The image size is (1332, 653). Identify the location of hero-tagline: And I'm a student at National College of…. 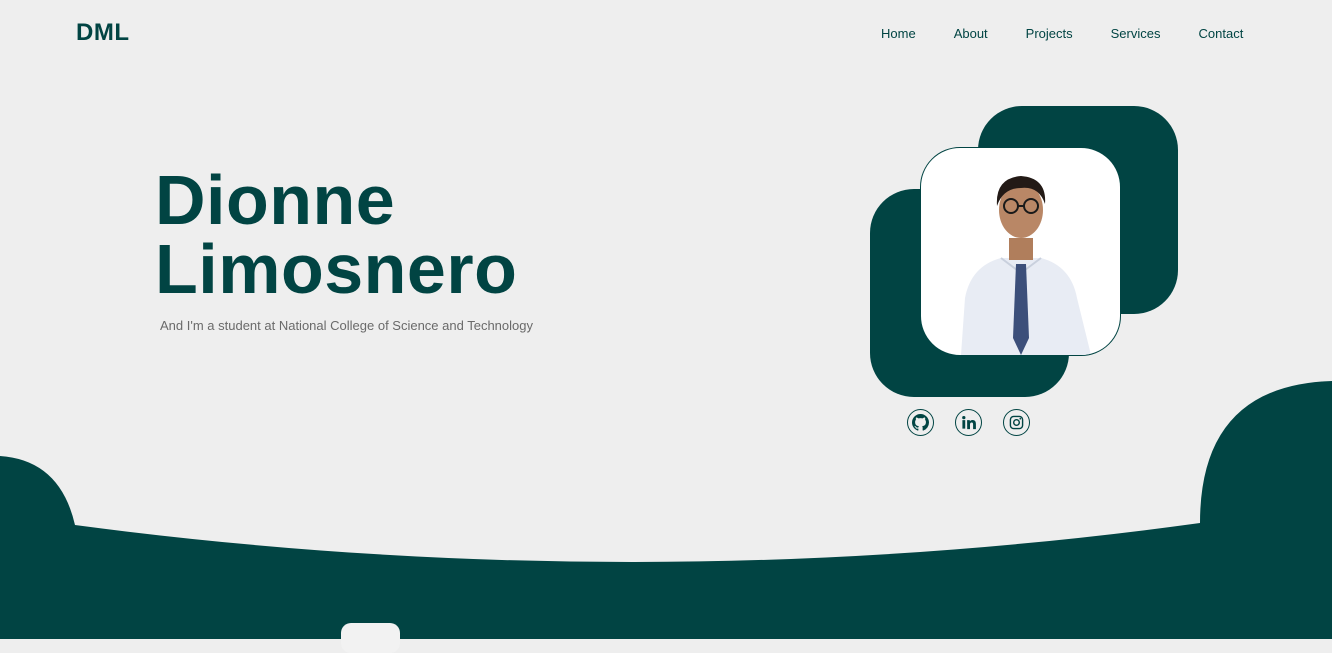
(346, 325).